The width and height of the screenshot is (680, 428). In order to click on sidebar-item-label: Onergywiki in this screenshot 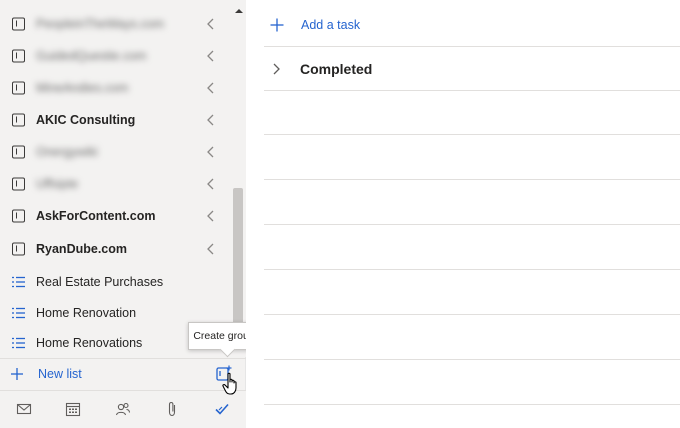, I will do `click(67, 152)`.